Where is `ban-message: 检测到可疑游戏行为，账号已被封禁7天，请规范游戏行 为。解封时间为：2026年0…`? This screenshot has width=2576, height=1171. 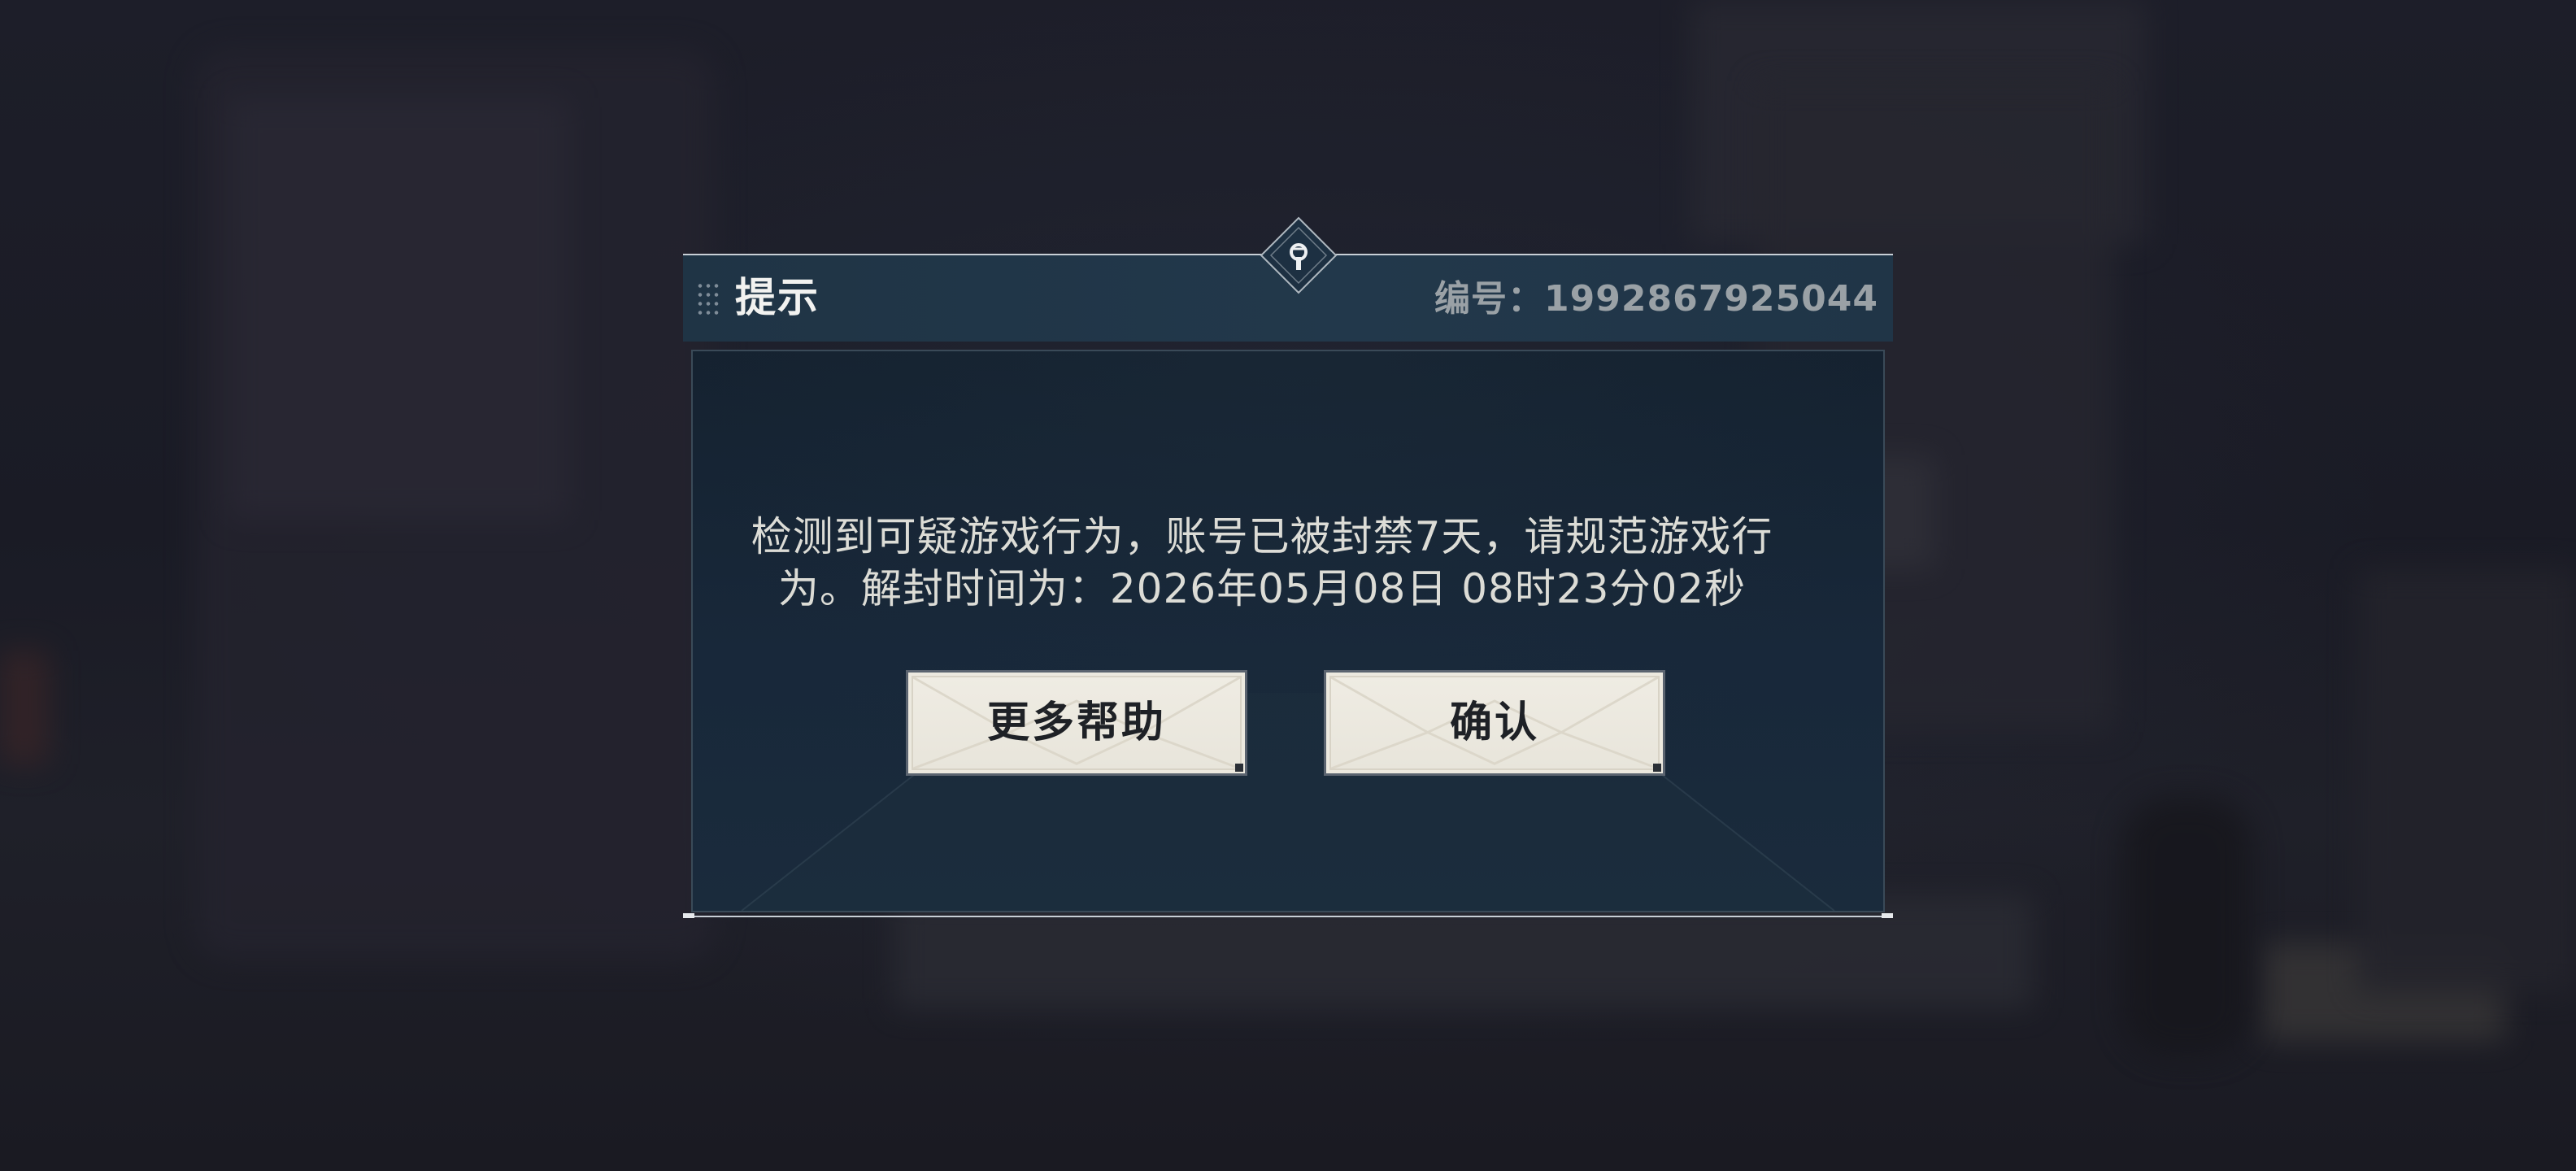 ban-message: 检测到可疑游戏行为，账号已被封禁7天，请规范游戏行 为。解封时间为：2026年0… is located at coordinates (1262, 563).